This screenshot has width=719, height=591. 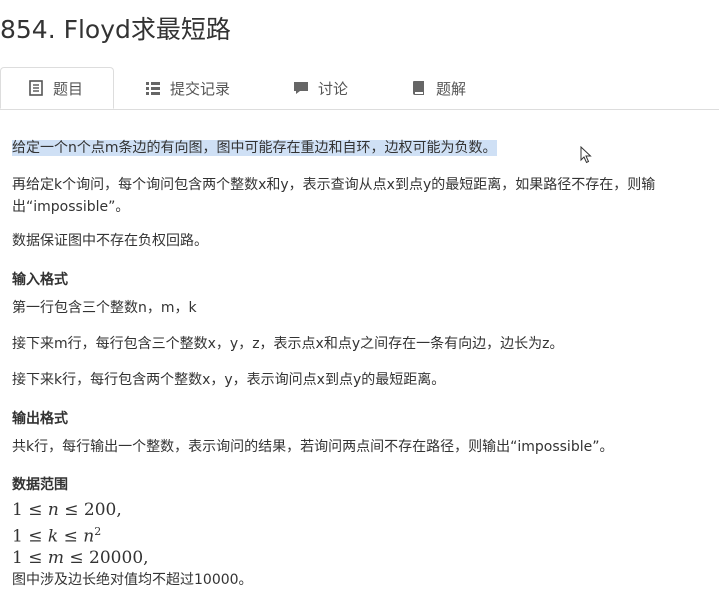 I want to click on description-paragraph-1: 给定一个n个点m条边的有向图，图中可能存在重边和自环，边权可能为负数。, so click(x=254, y=148).